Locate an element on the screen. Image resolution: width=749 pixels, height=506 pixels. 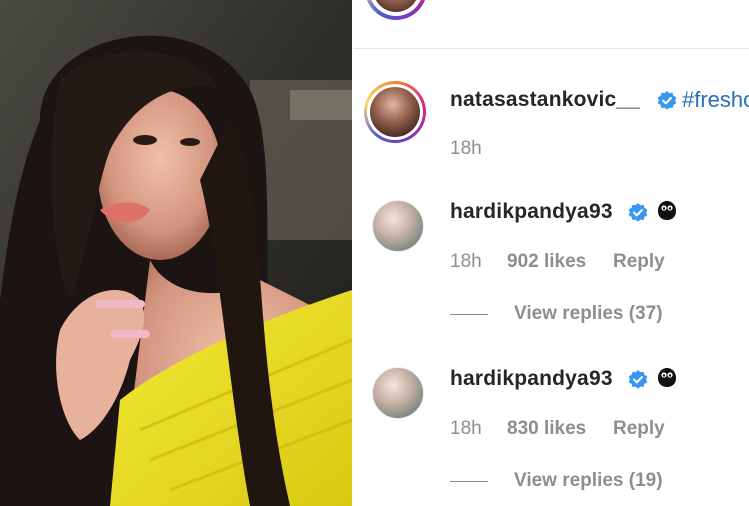
view-replies-button: View replies (19) is located at coordinates (588, 481).